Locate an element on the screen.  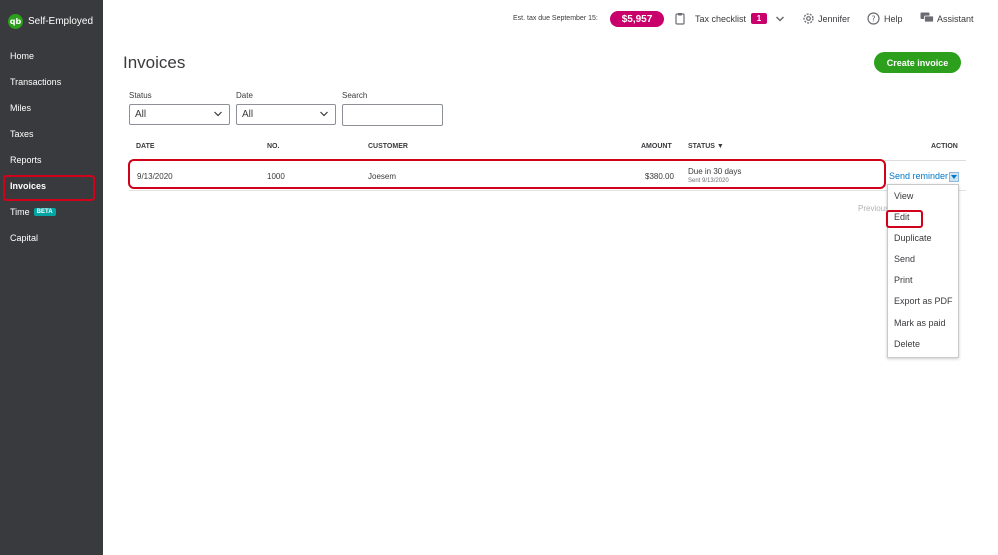
edit-highlight-annotation is located at coordinates (904, 219).